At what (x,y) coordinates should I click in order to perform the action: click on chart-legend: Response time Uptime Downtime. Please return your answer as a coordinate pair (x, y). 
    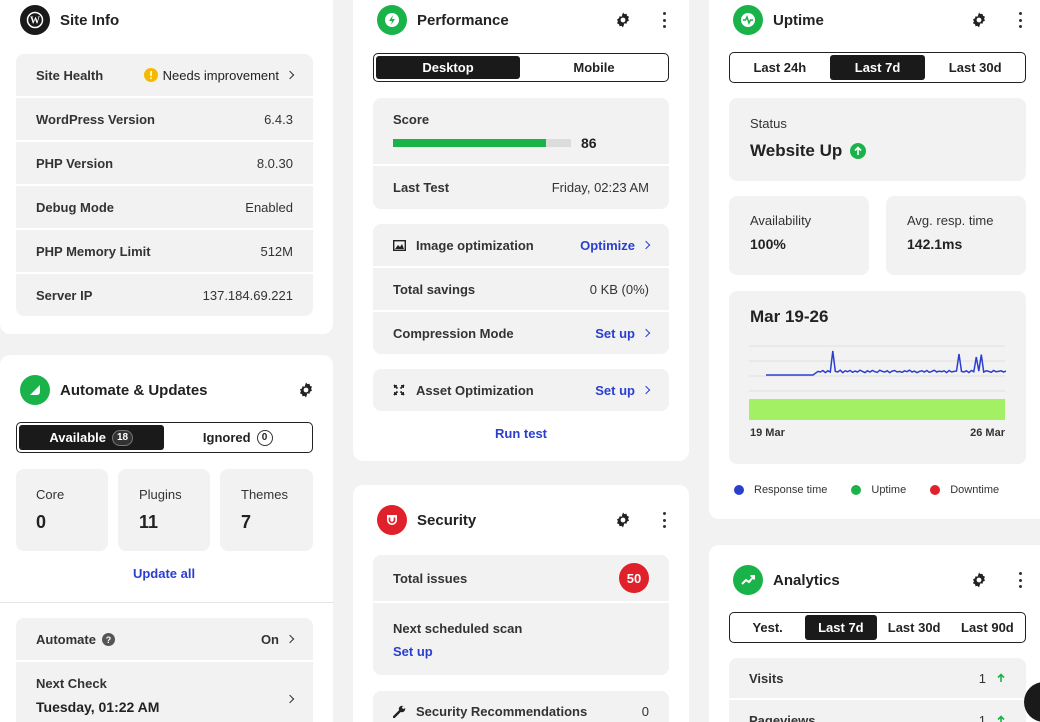
    Looking at the image, I should click on (866, 490).